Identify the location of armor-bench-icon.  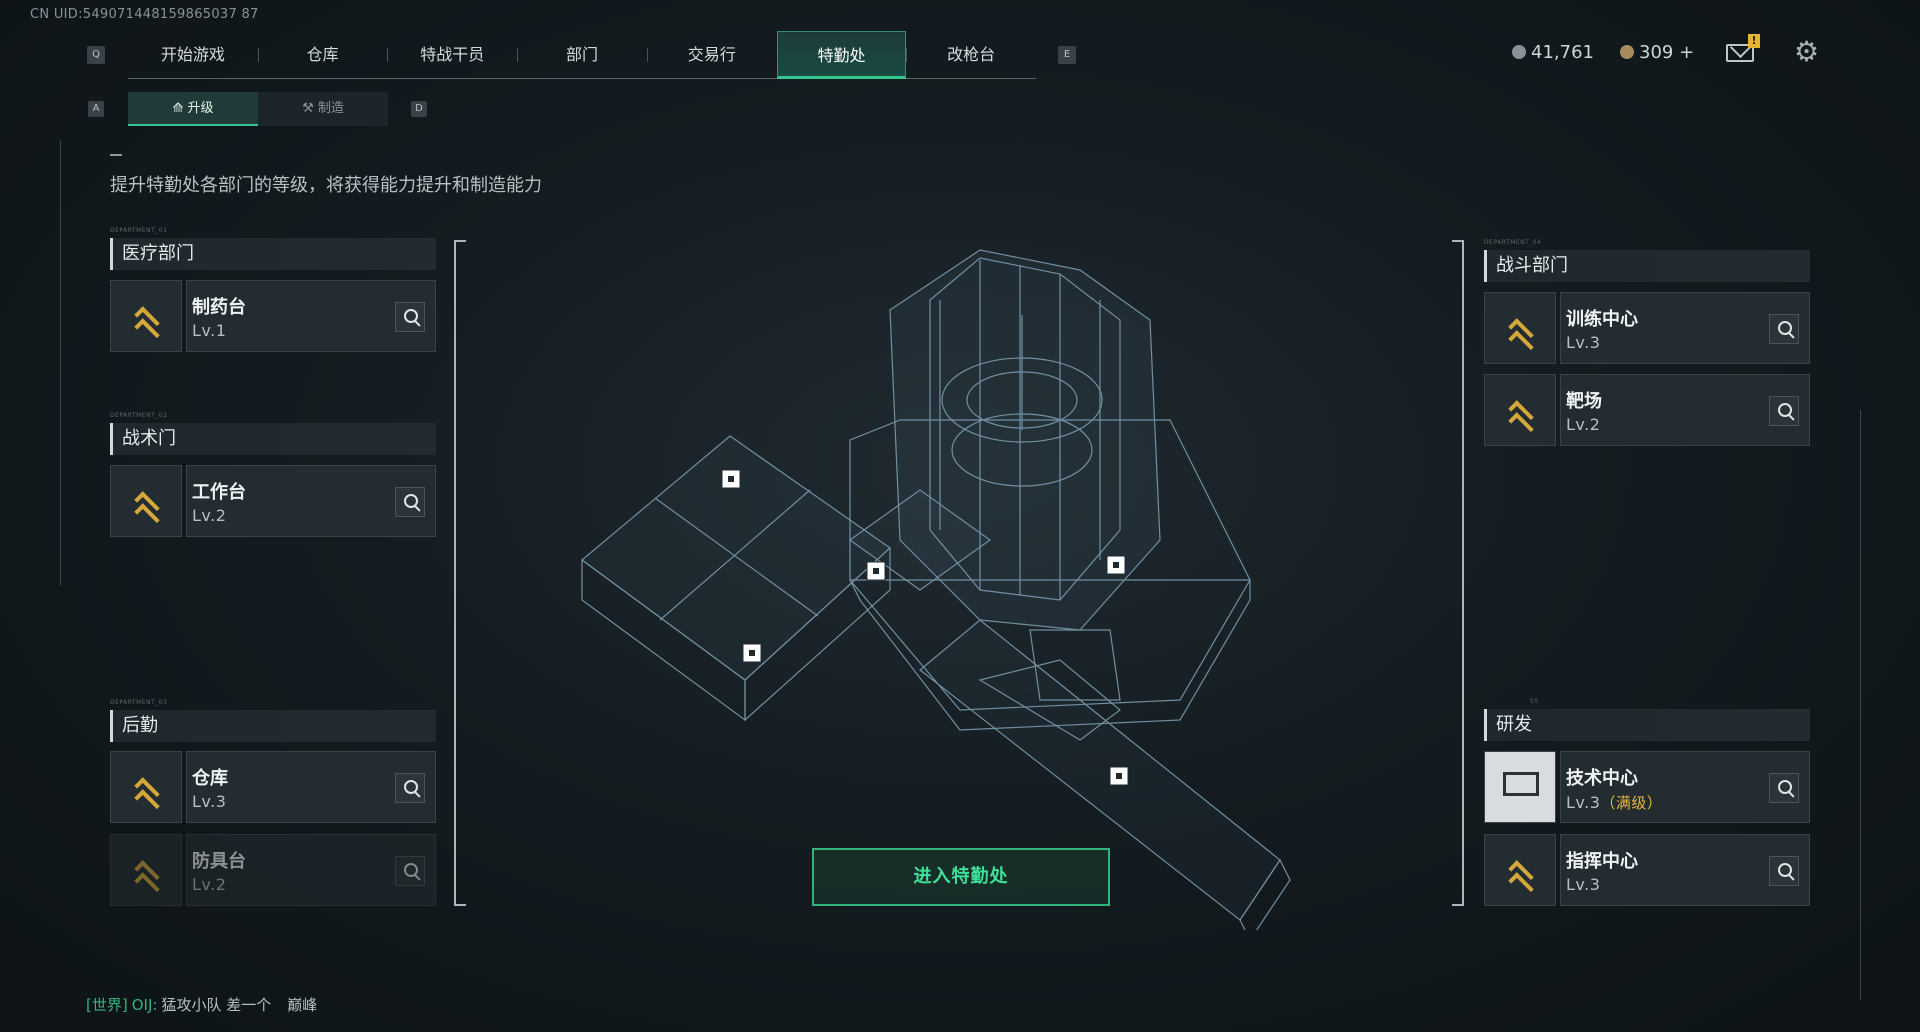
(146, 870).